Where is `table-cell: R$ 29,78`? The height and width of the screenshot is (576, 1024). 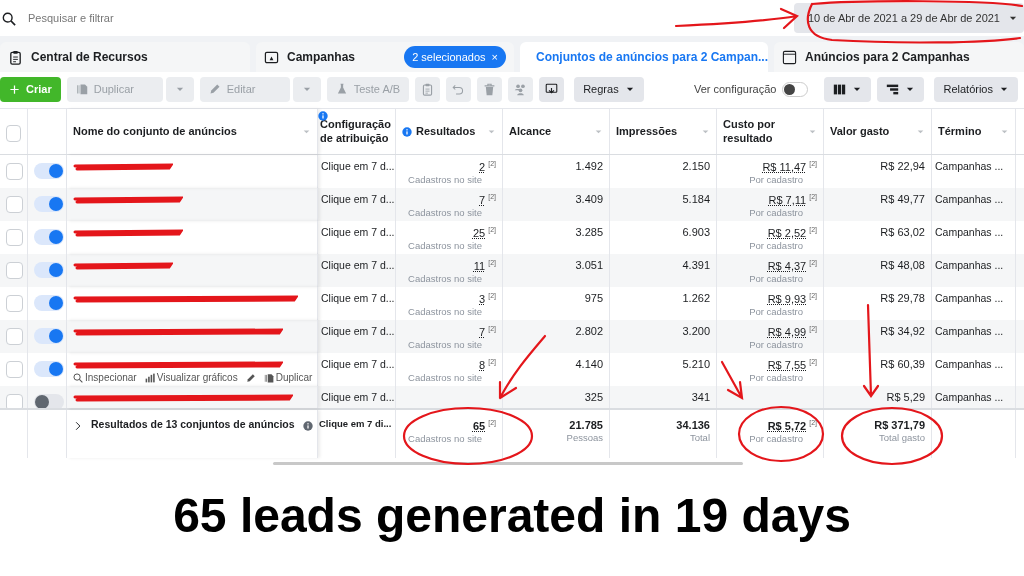
table-cell: R$ 29,78 is located at coordinates (902, 298).